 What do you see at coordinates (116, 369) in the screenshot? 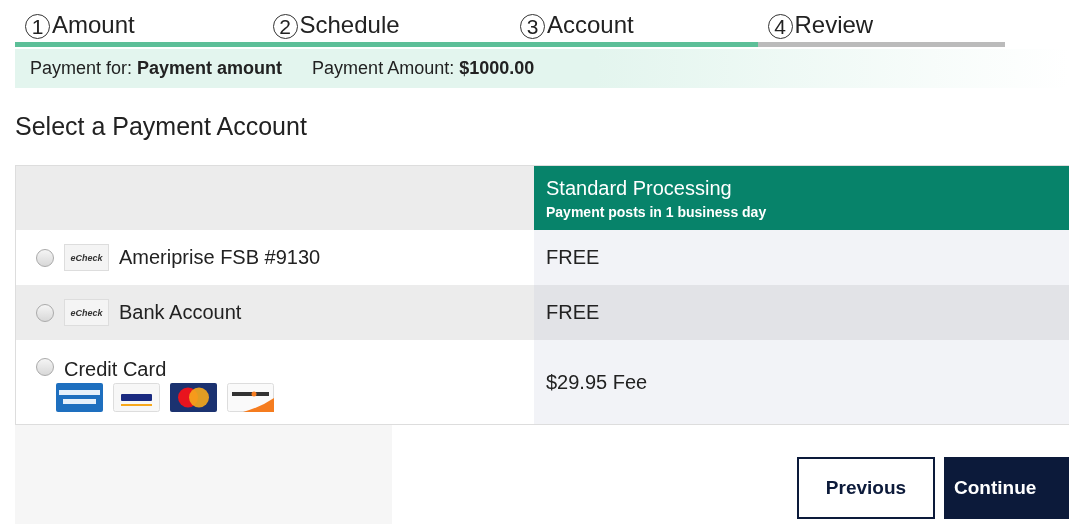
I see `account-label: Credit Card` at bounding box center [116, 369].